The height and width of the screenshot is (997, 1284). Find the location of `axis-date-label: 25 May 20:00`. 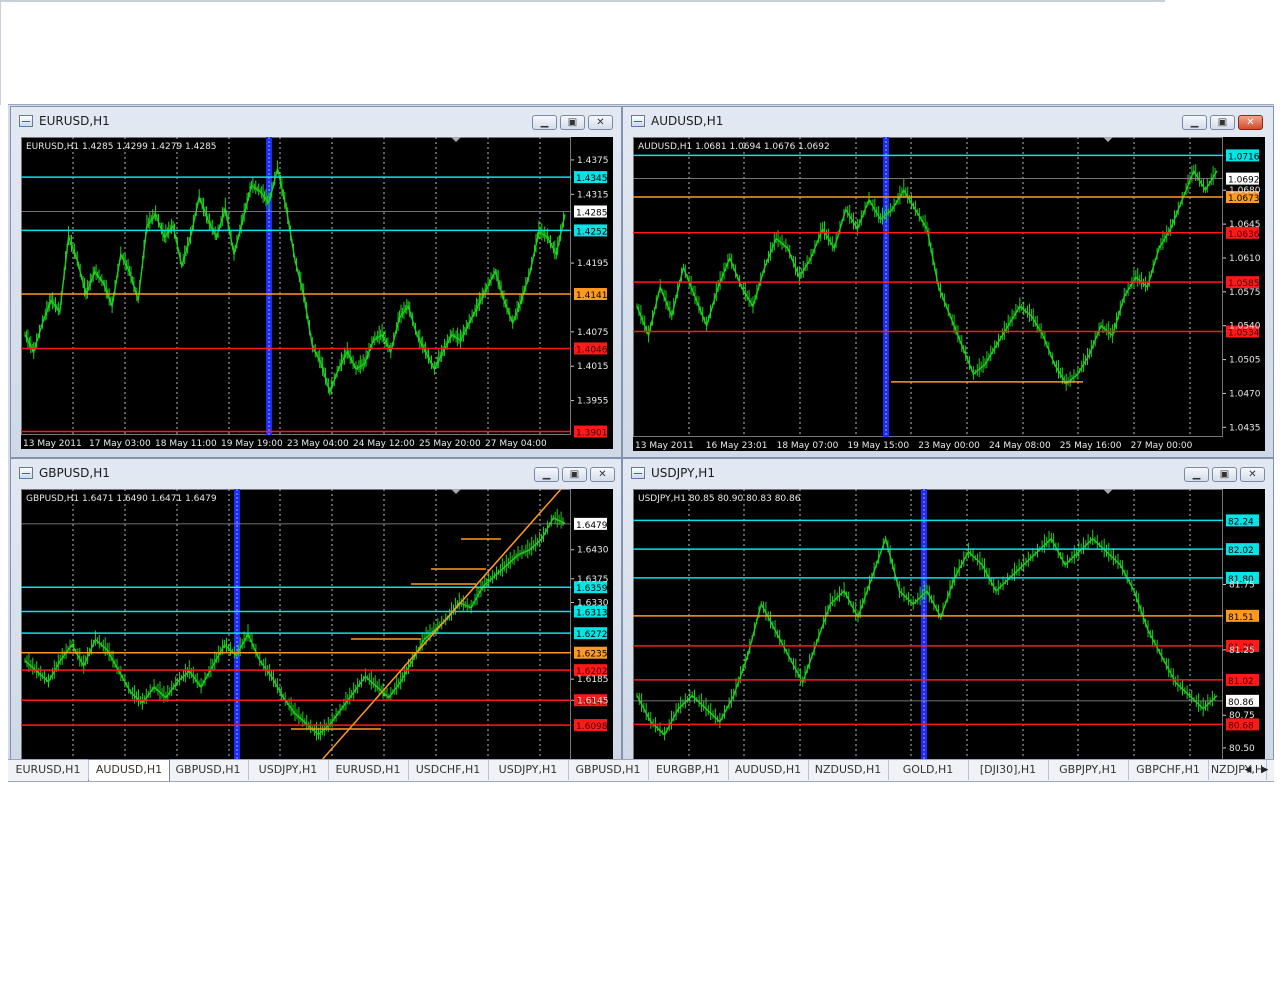

axis-date-label: 25 May 20:00 is located at coordinates (450, 444).